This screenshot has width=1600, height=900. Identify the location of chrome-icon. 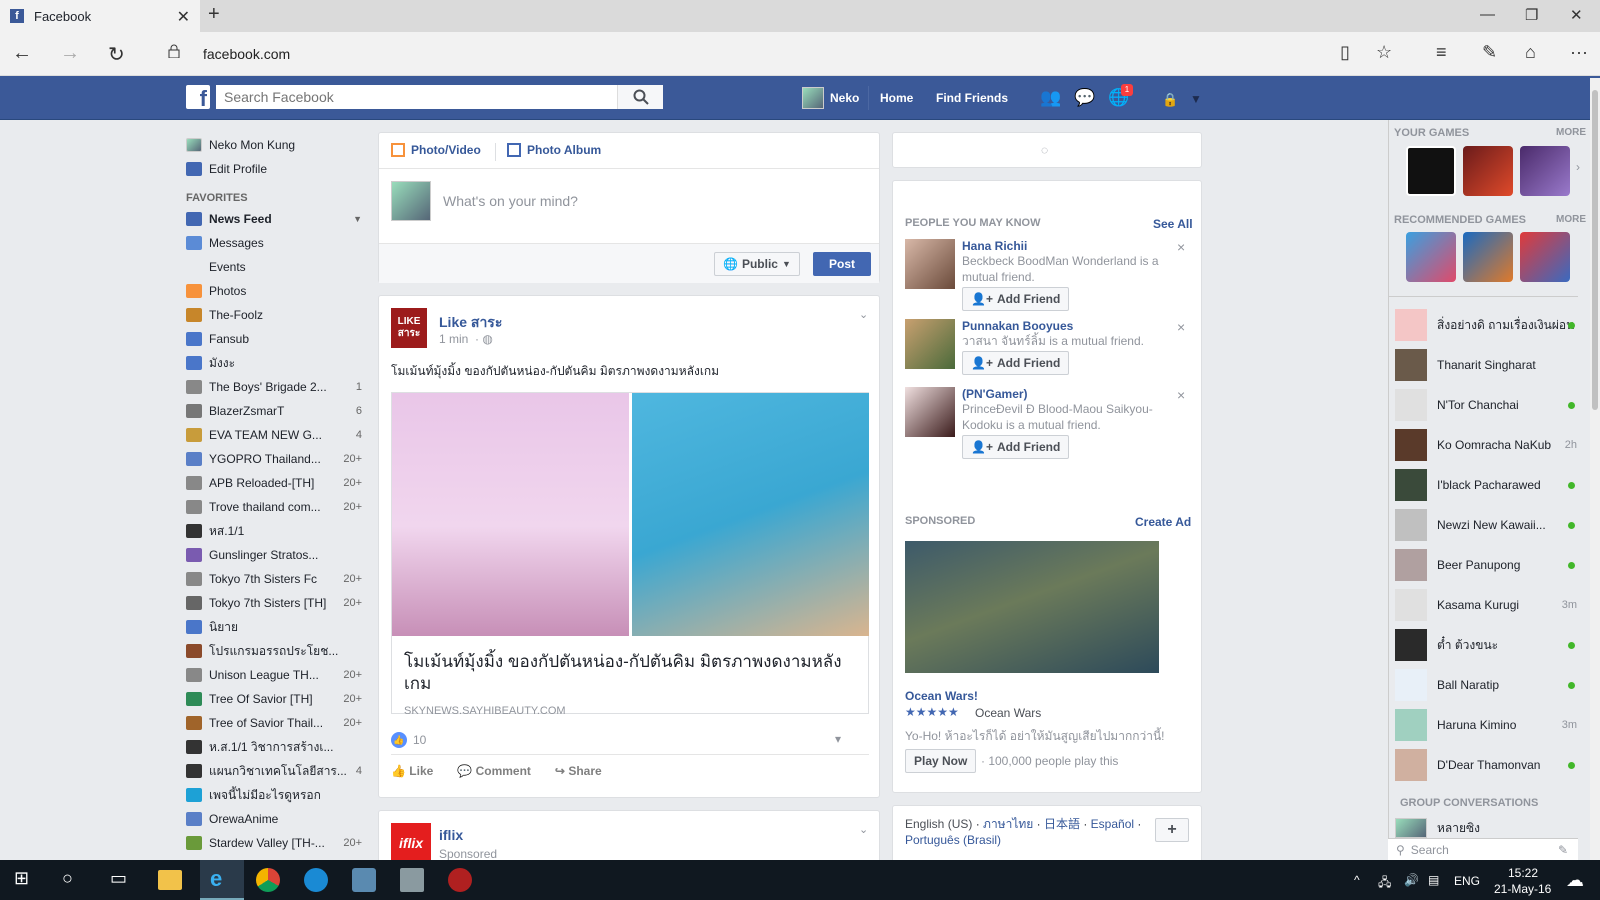
(268, 880).